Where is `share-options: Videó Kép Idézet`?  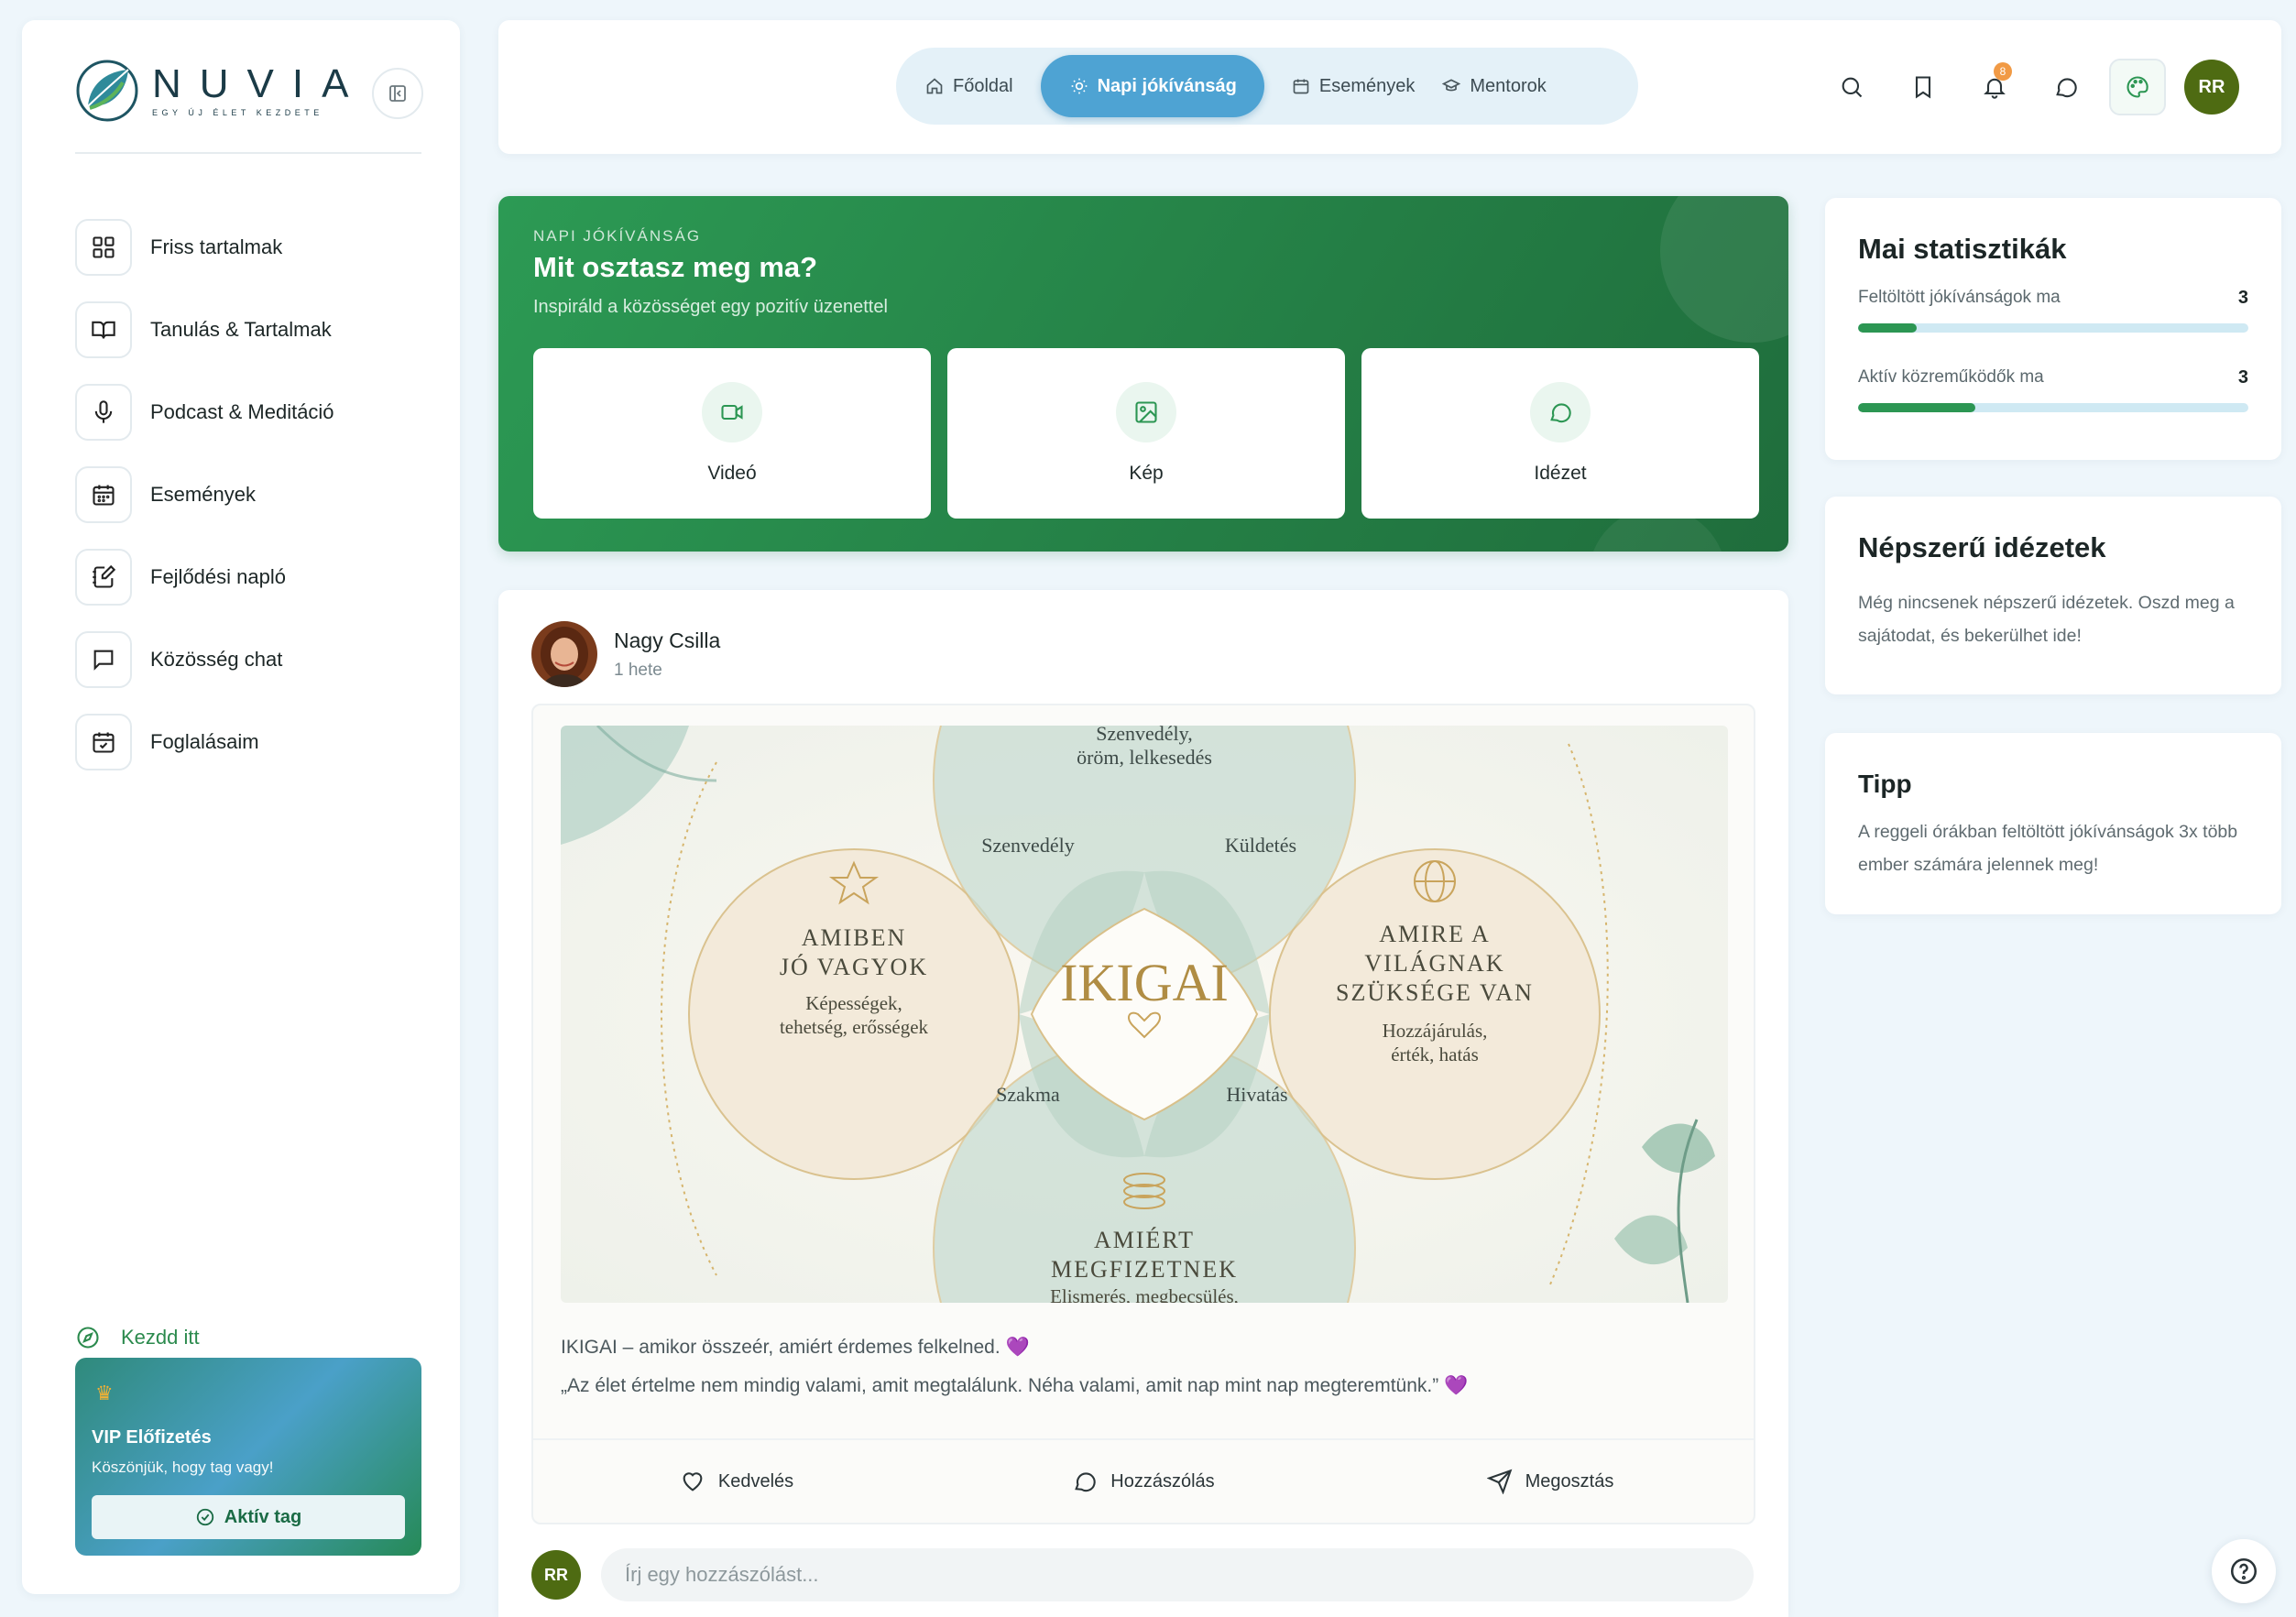 share-options: Videó Kép Idézet is located at coordinates (1146, 433).